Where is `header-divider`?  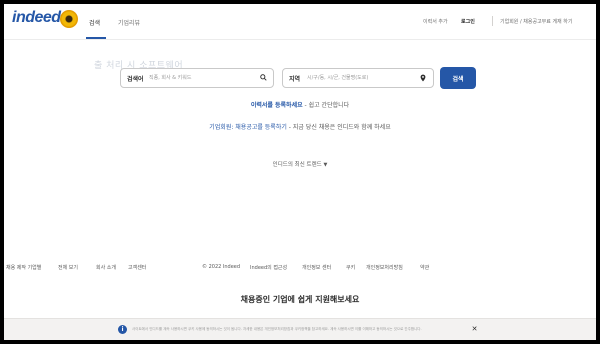
header-divider is located at coordinates (492, 21).